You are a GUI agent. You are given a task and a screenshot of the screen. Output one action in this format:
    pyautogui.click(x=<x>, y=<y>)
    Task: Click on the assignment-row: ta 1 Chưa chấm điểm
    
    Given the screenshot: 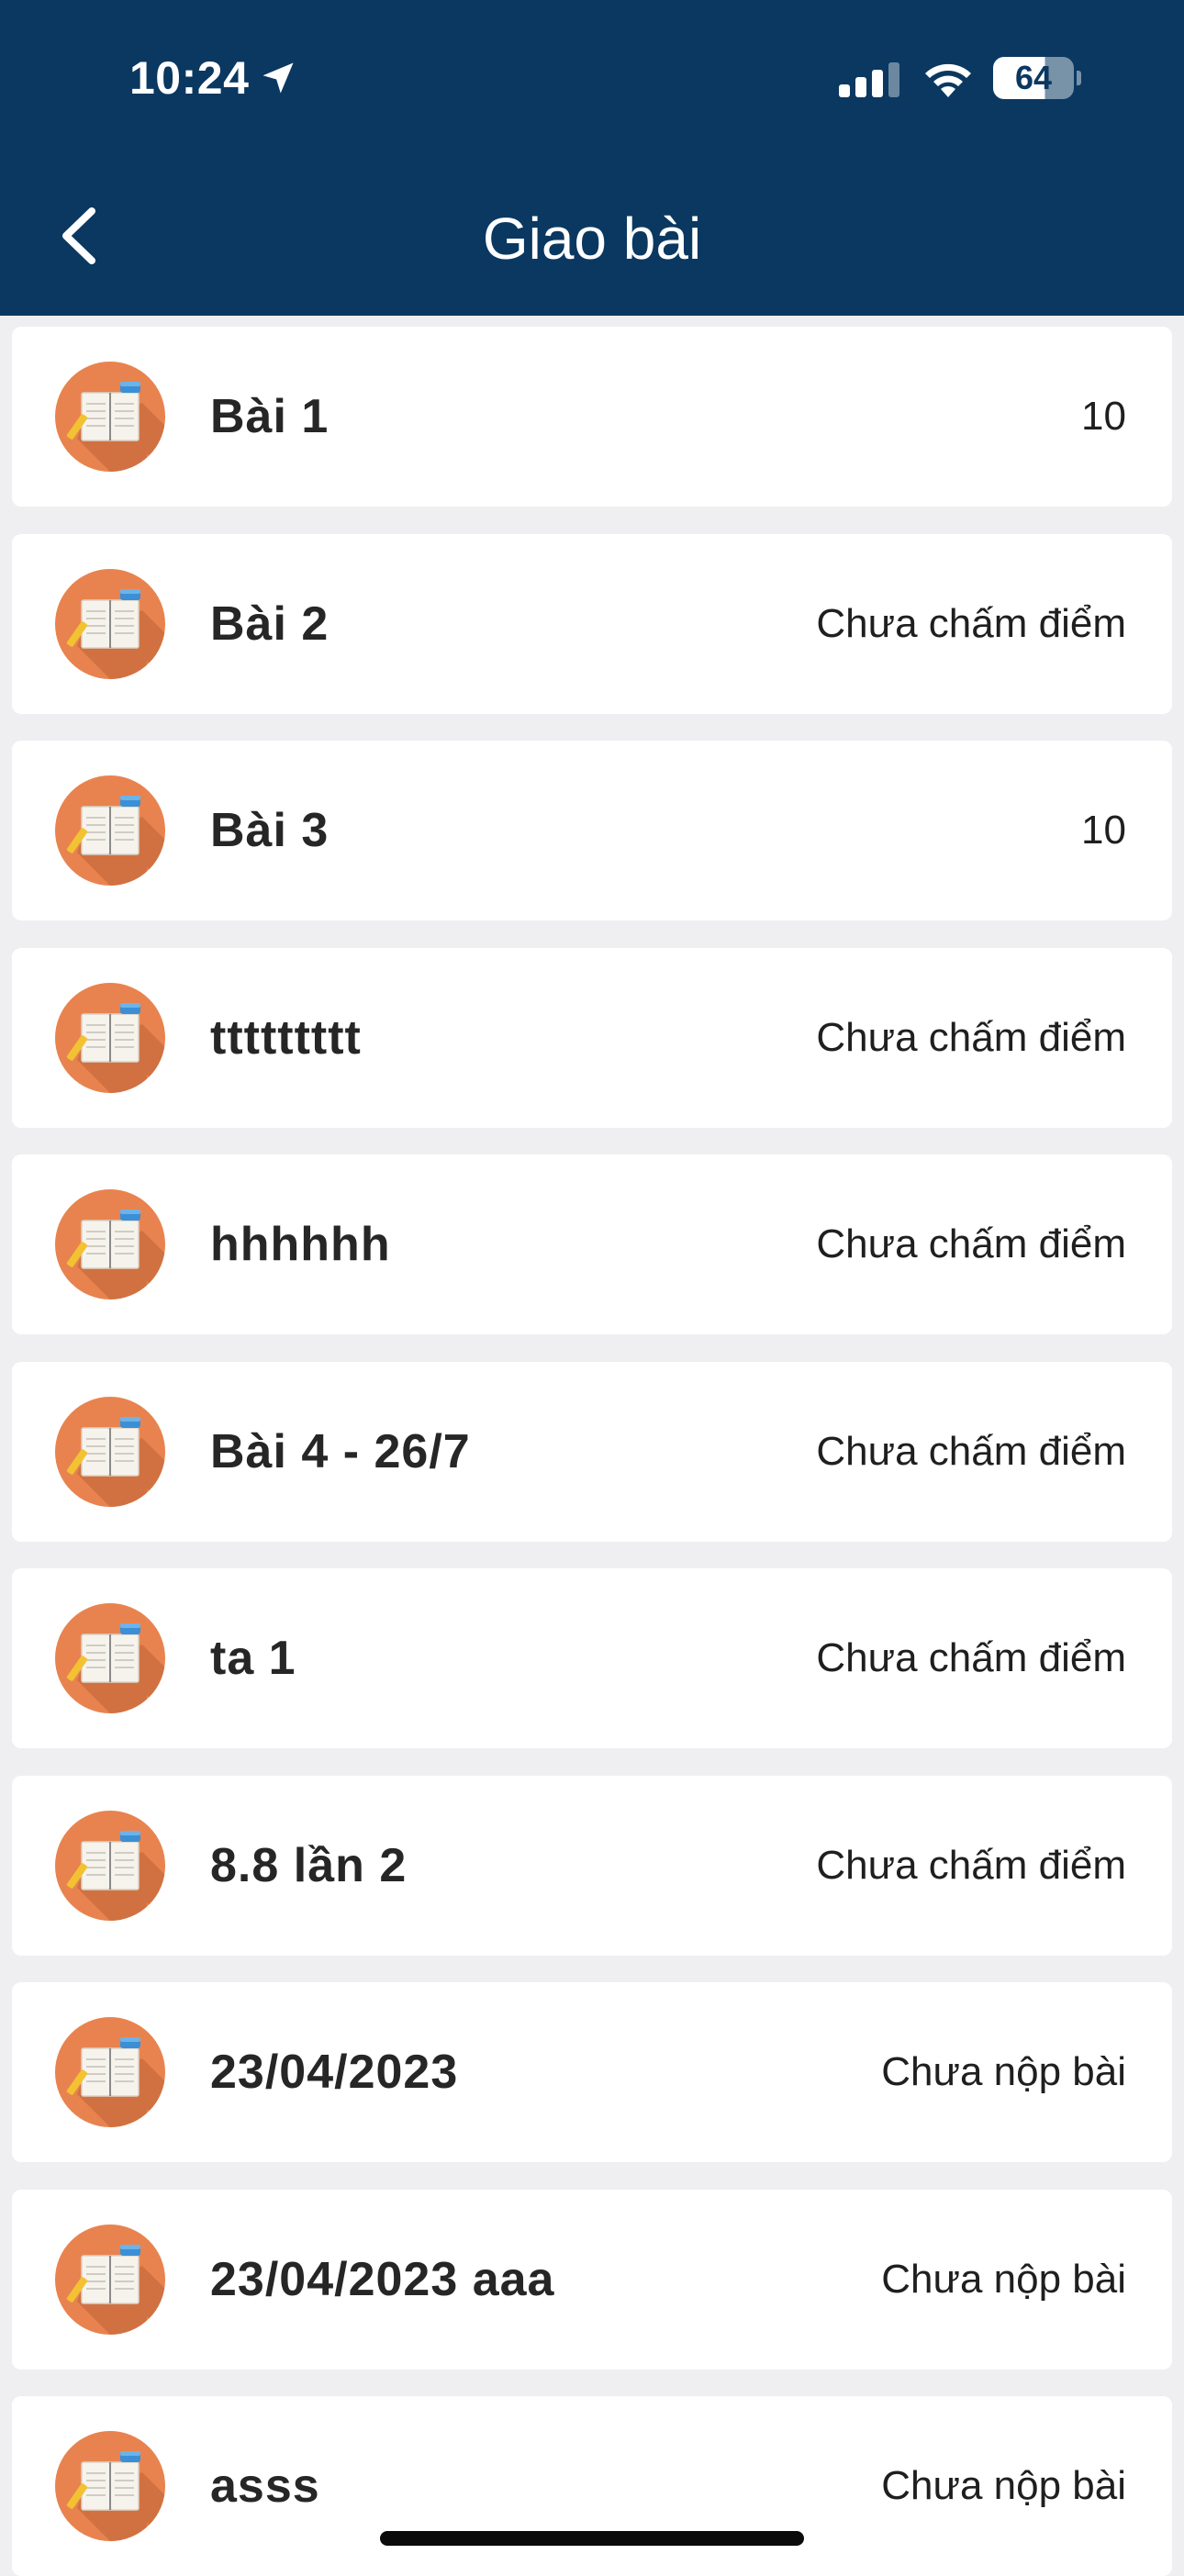 What is the action you would take?
    pyautogui.click(x=592, y=1658)
    